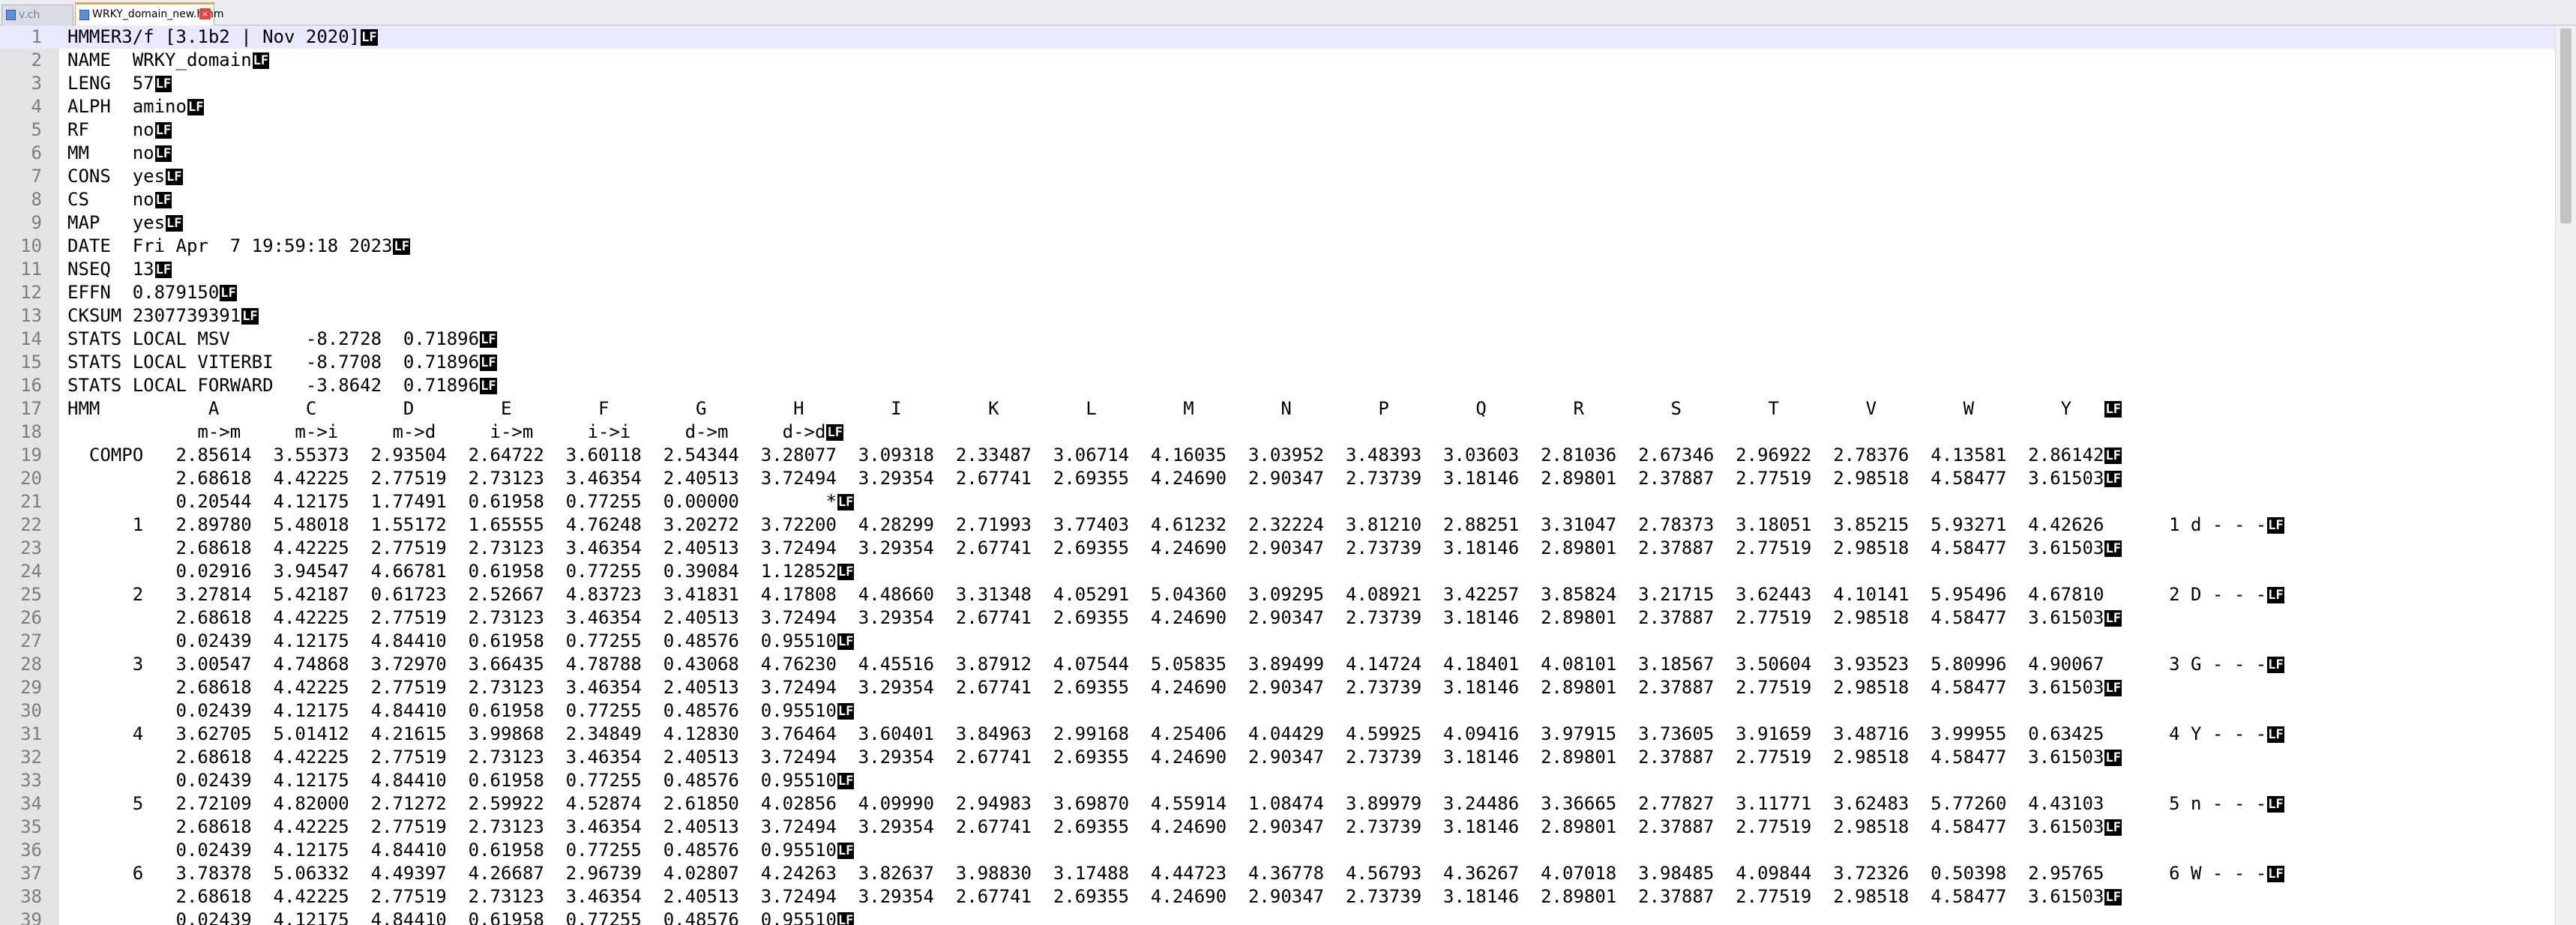  Describe the element at coordinates (31, 733) in the screenshot. I see `line-number: 31` at that location.